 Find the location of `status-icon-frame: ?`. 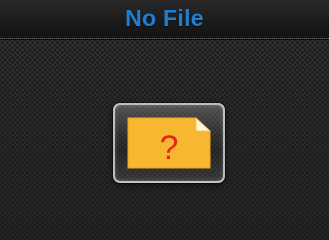

status-icon-frame: ? is located at coordinates (169, 143).